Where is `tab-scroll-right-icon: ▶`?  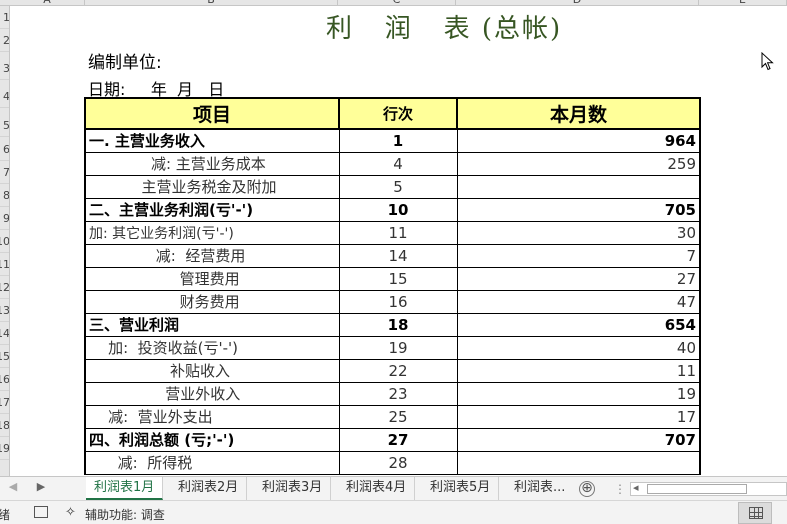
tab-scroll-right-icon: ▶ is located at coordinates (41, 486).